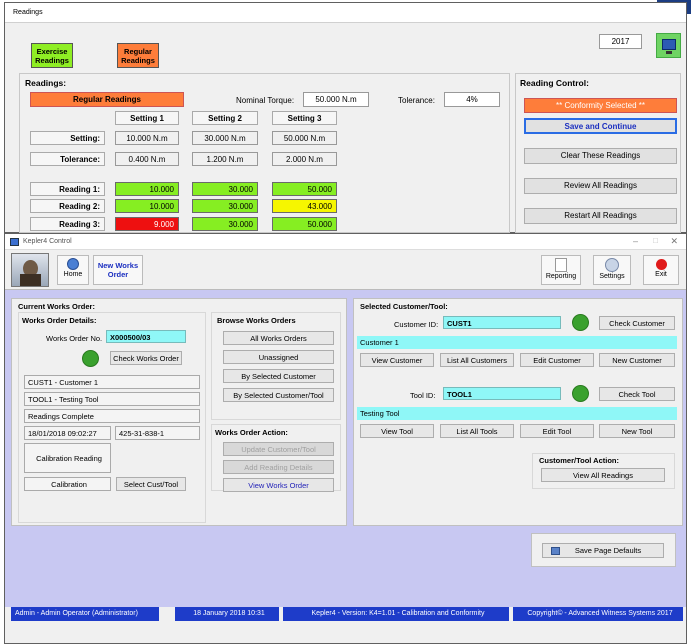 The height and width of the screenshot is (644, 691). I want to click on customer-id-label: Customer ID:, so click(416, 324).